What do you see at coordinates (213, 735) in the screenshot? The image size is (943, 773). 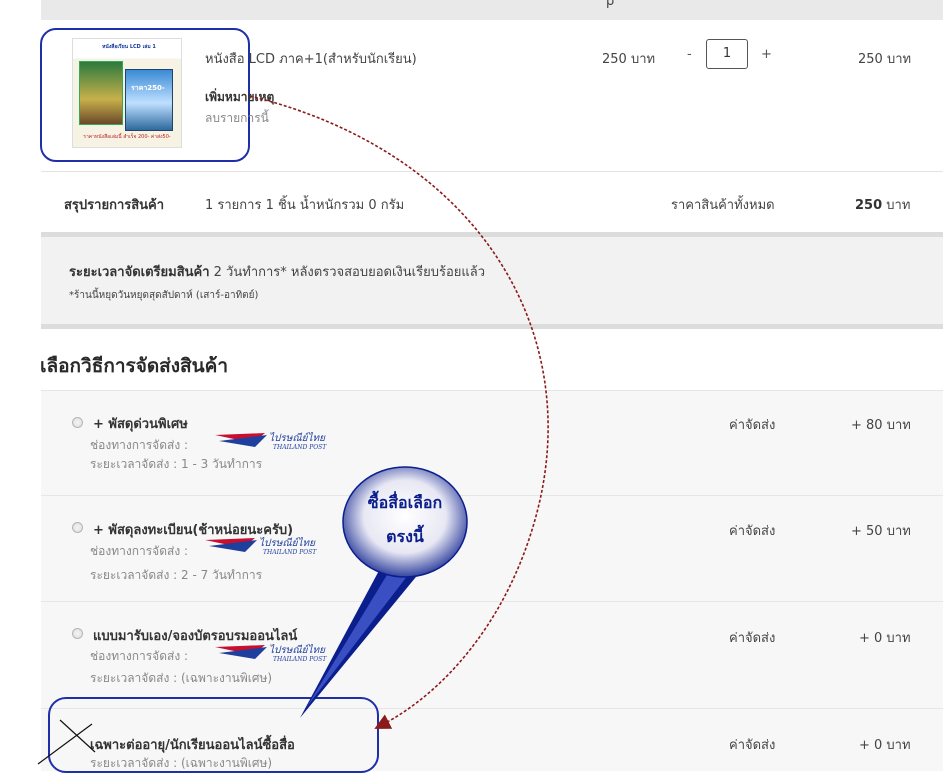 I see `renewal-option-highlight-outline` at bounding box center [213, 735].